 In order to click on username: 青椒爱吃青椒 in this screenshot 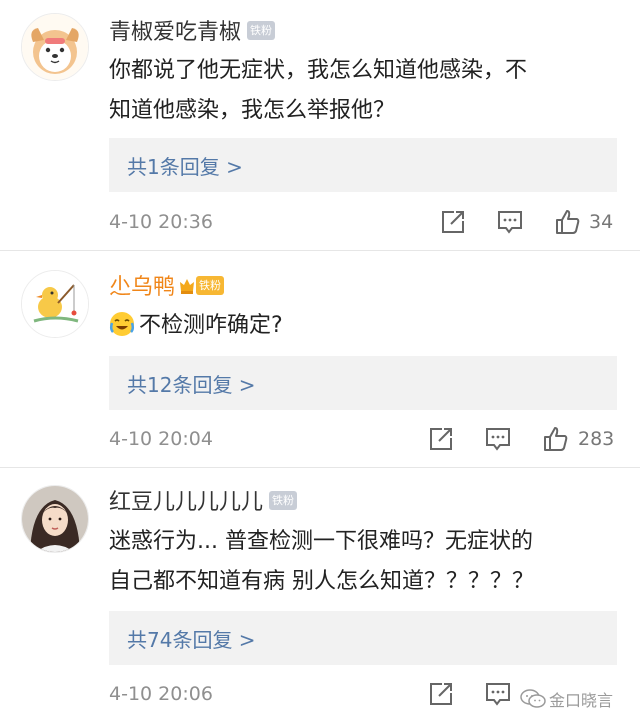, I will do `click(175, 30)`.